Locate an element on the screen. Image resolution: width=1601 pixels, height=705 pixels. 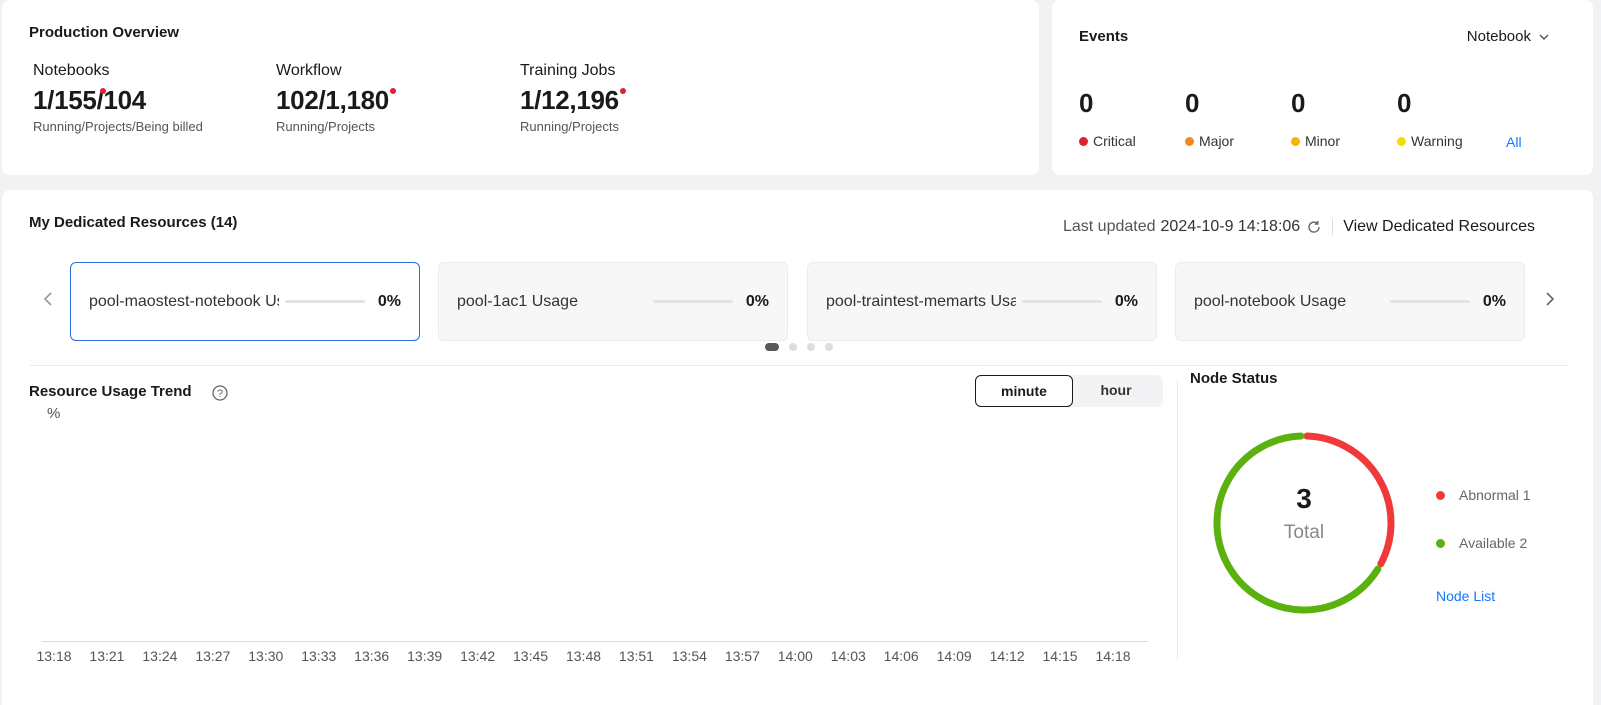
minor-dot-icon is located at coordinates (1295, 141).